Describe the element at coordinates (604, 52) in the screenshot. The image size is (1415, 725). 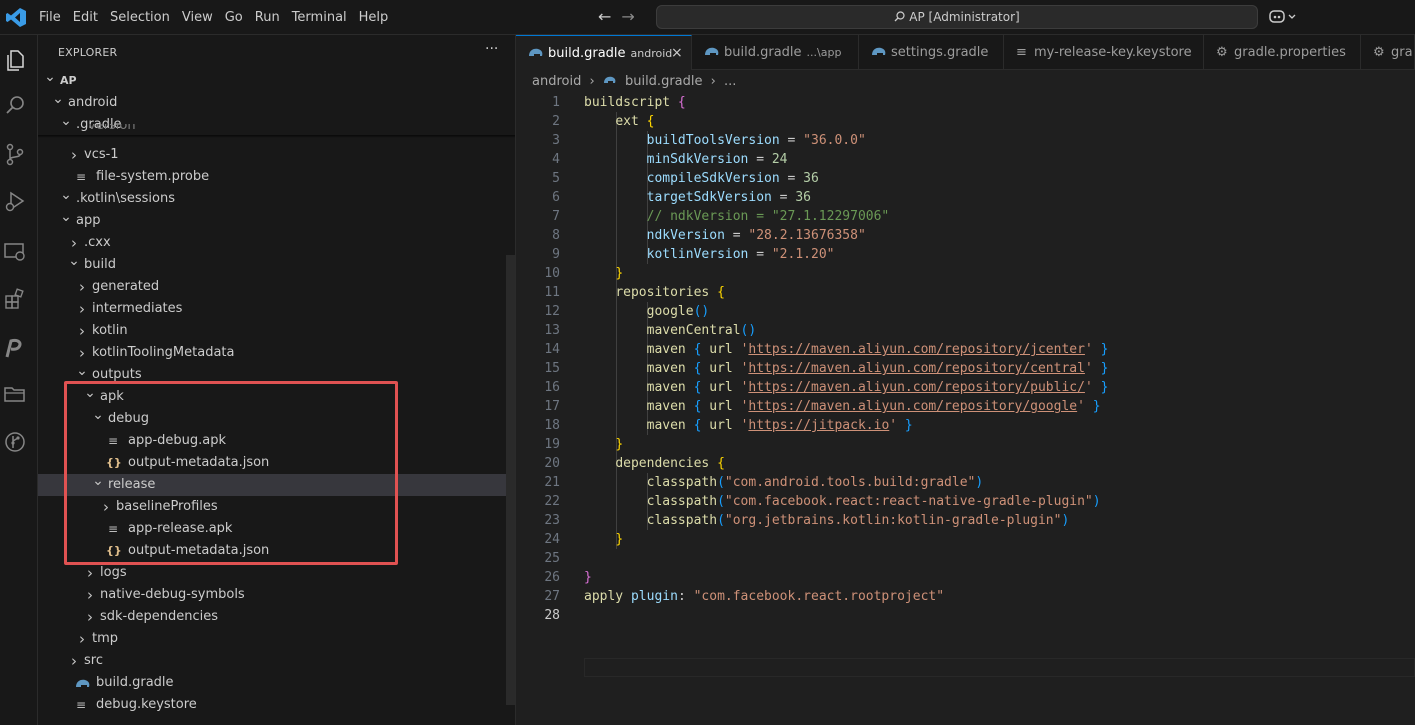
I see `editor-tab-build-gradle: build.gradle android ×` at that location.